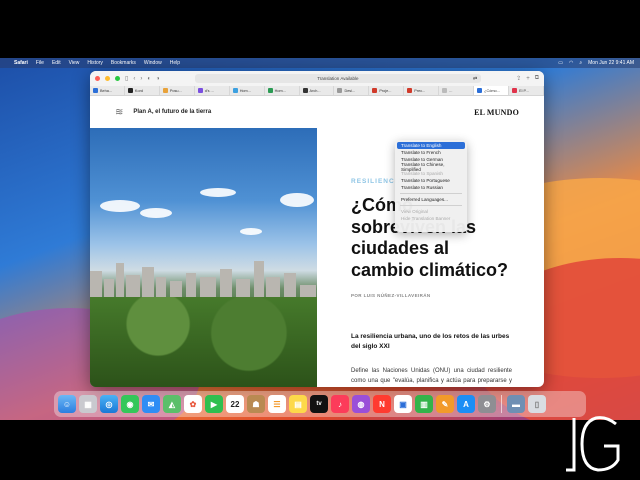  What do you see at coordinates (431, 295) in the screenshot?
I see `byline: POR LUIS NÚÑEZ-VILLAVEIRÁN` at bounding box center [431, 295].